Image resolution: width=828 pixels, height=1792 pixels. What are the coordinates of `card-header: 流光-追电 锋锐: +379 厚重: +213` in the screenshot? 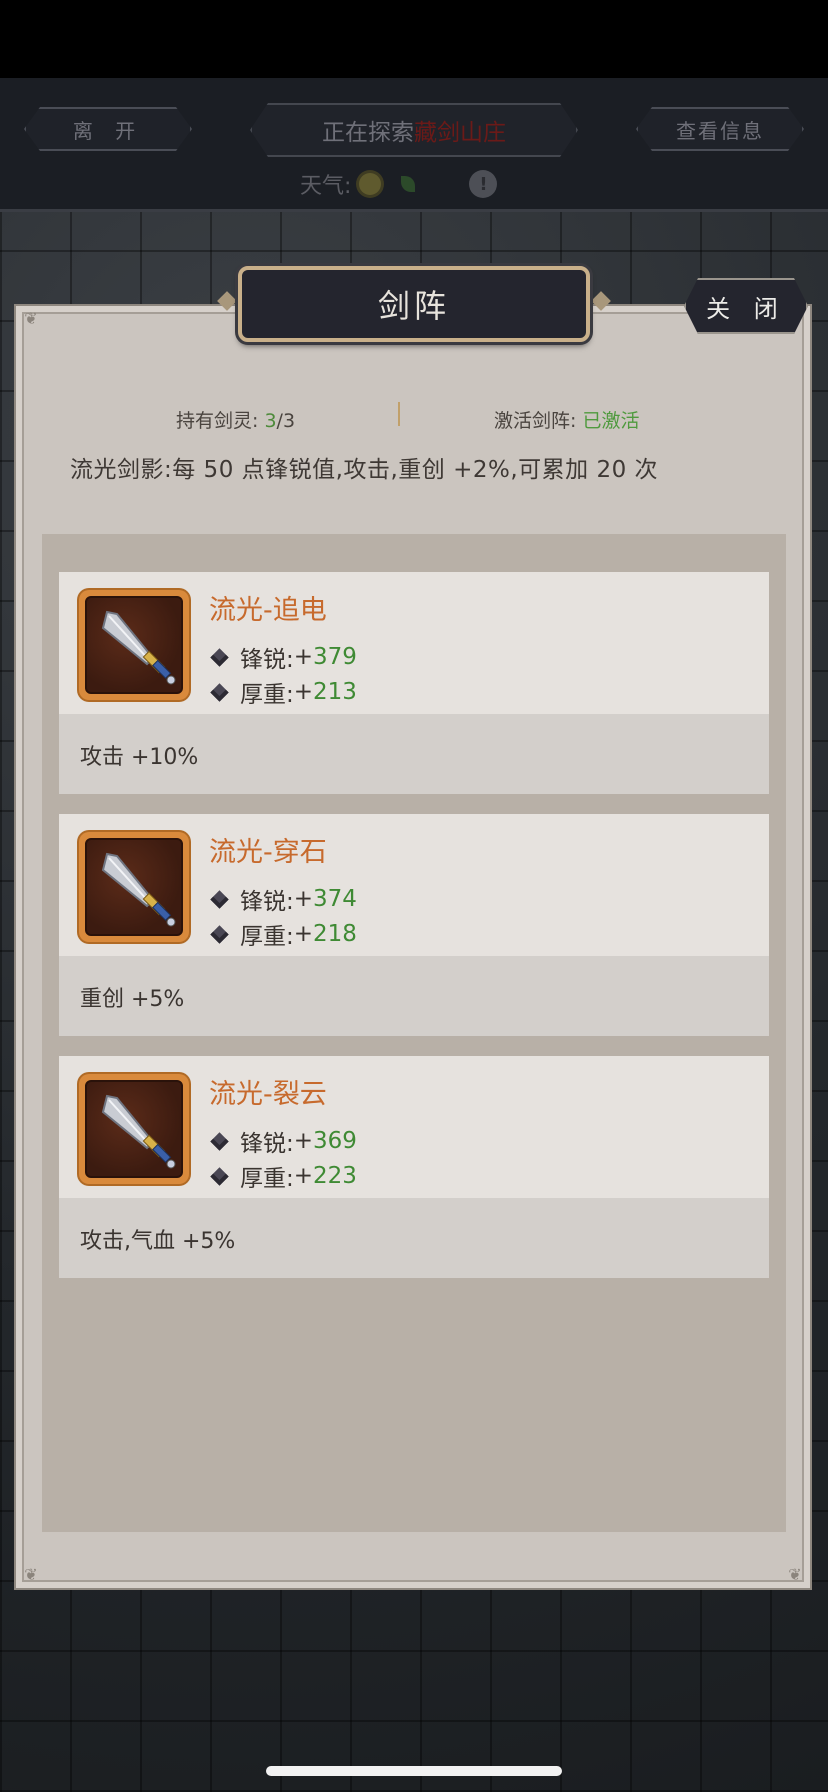 It's located at (414, 643).